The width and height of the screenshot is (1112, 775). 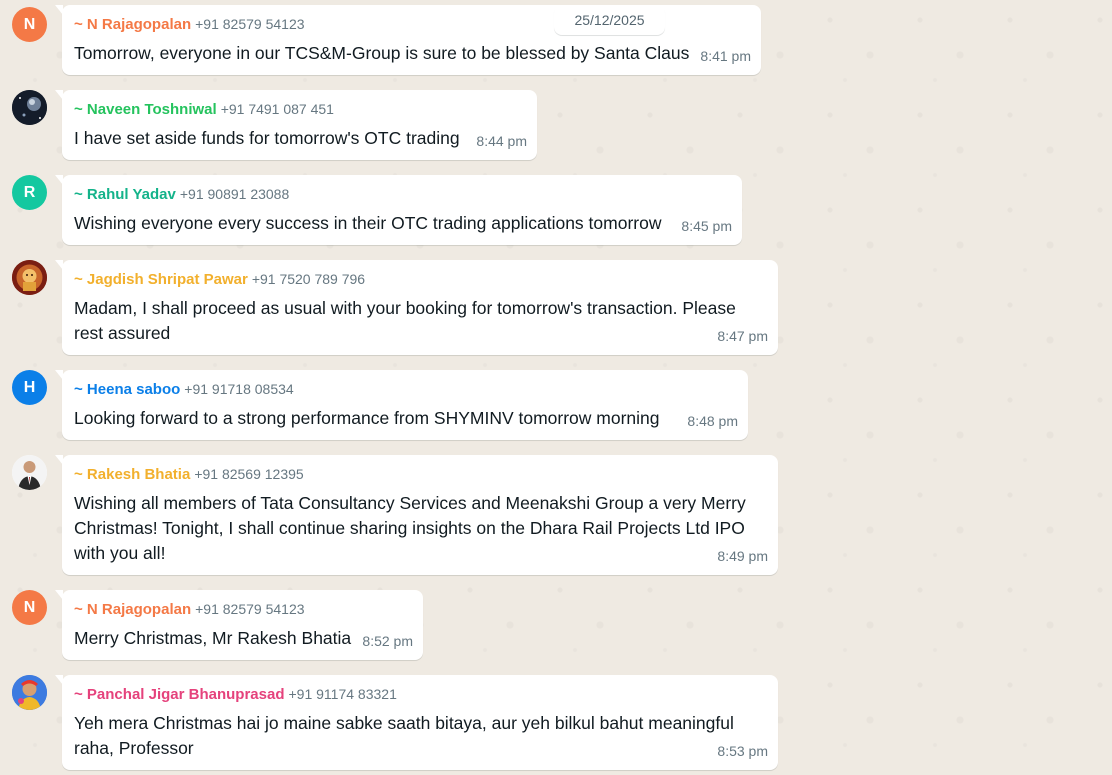 I want to click on message-text: Merry Christmas, Mr Rakesh Bhatia, so click(x=213, y=638).